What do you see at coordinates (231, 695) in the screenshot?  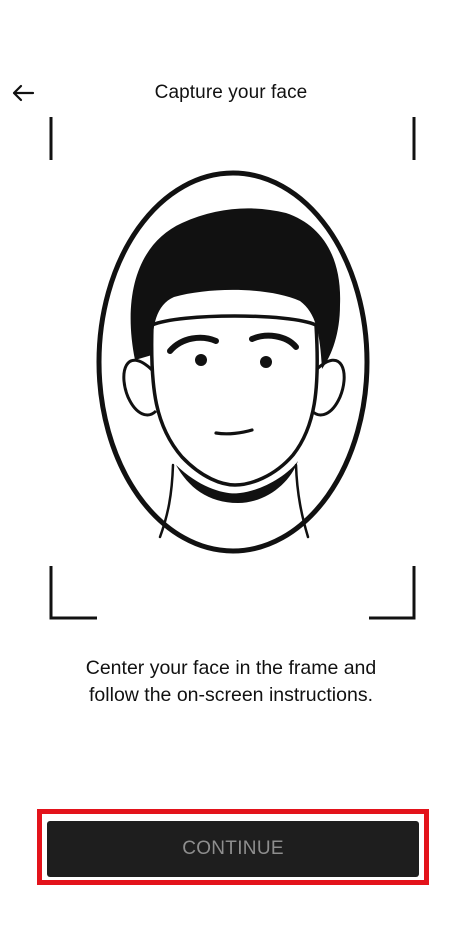 I see `instructions-line-2: follow the on-screen instructions.` at bounding box center [231, 695].